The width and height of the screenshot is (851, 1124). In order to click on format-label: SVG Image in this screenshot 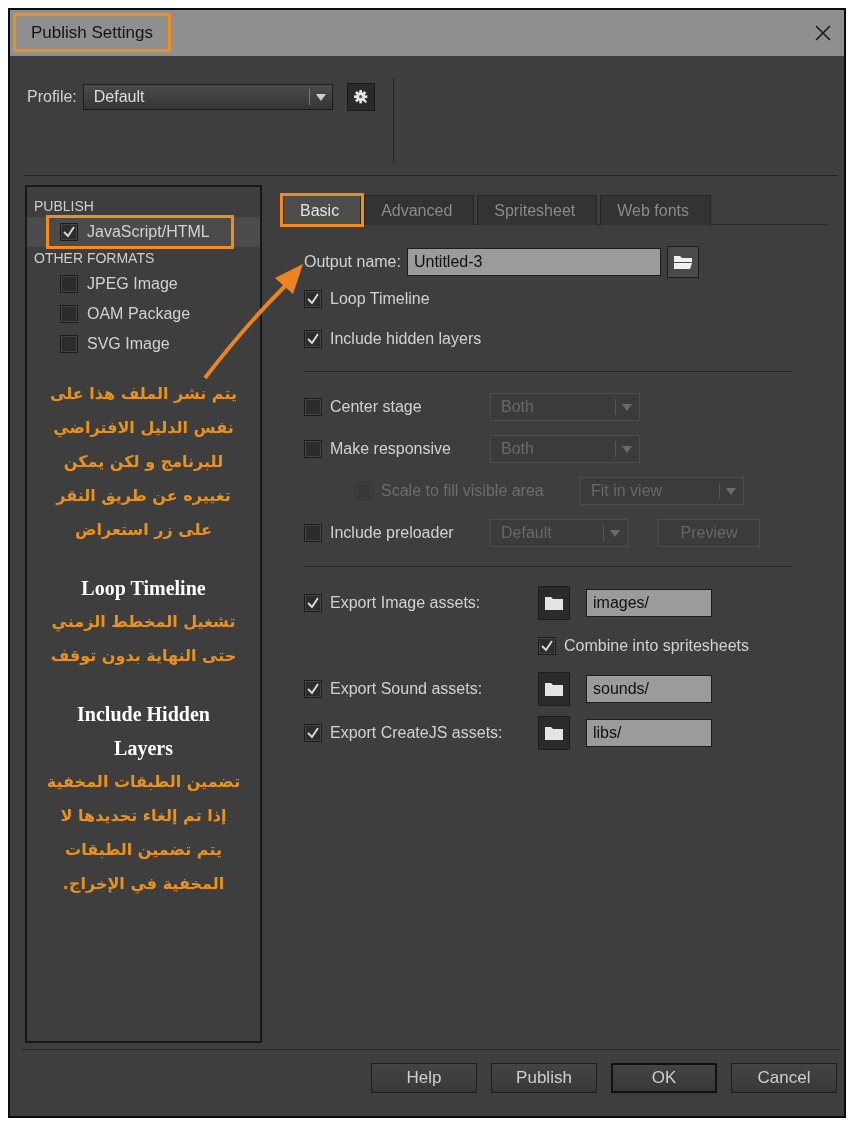, I will do `click(128, 344)`.